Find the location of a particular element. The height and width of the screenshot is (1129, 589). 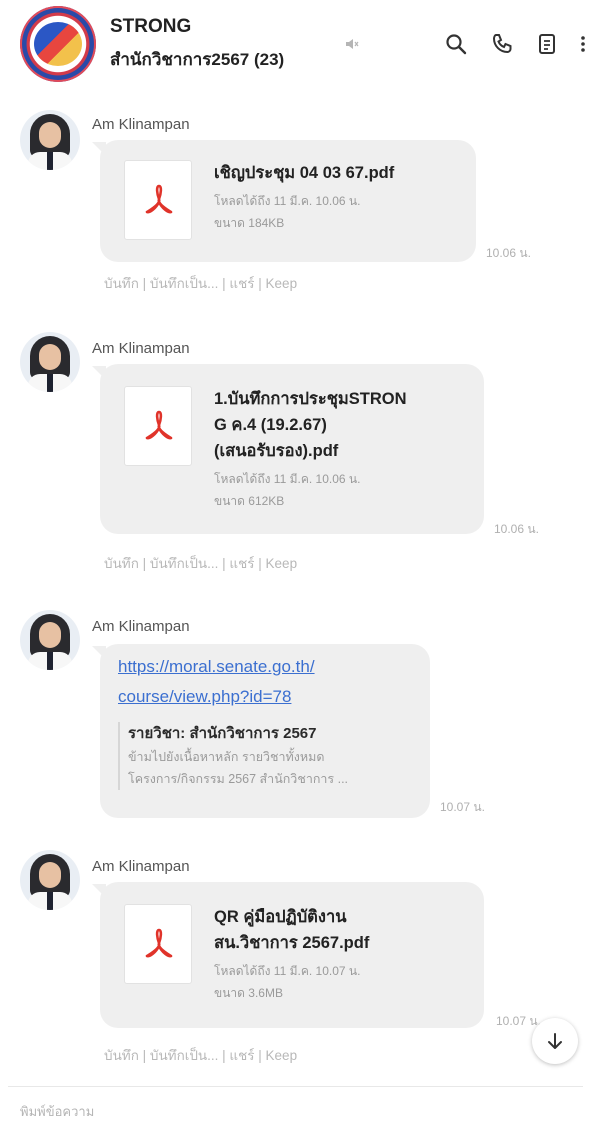

chat-header: STRONG สำนักวิชาการ2567 (23) is located at coordinates (294, 45).